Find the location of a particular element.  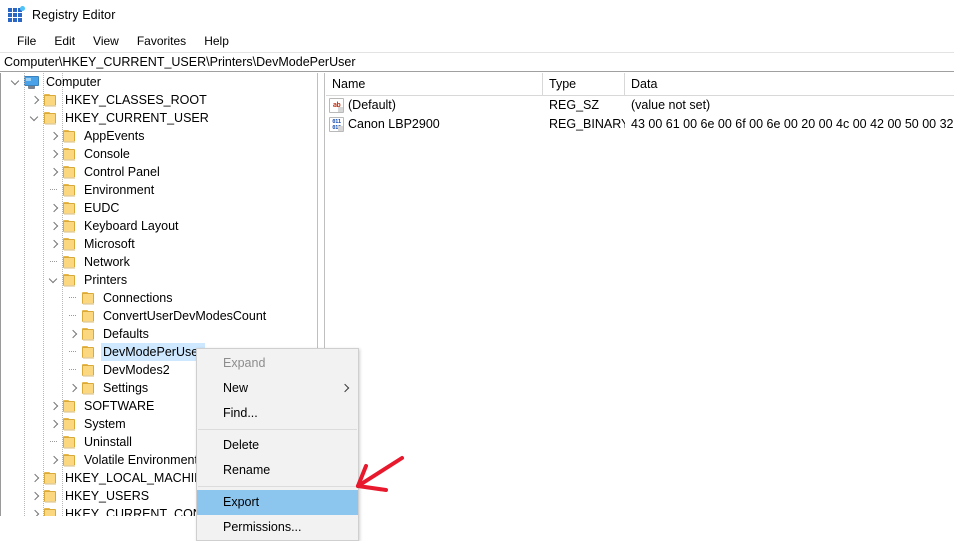

tree-item-label: Keyboard Layout is located at coordinates (131, 226).